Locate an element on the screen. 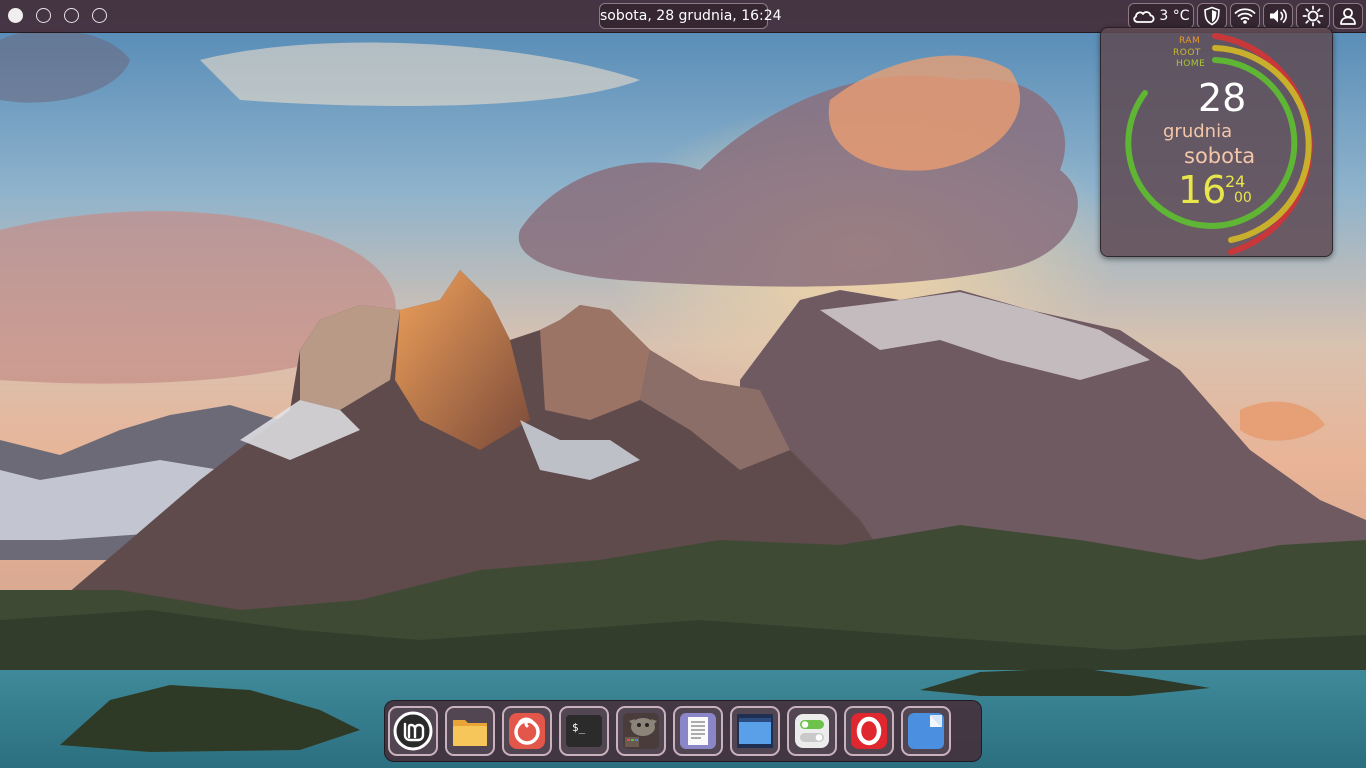 The height and width of the screenshot is (768, 1366). root-label: ROOT is located at coordinates (1187, 53).